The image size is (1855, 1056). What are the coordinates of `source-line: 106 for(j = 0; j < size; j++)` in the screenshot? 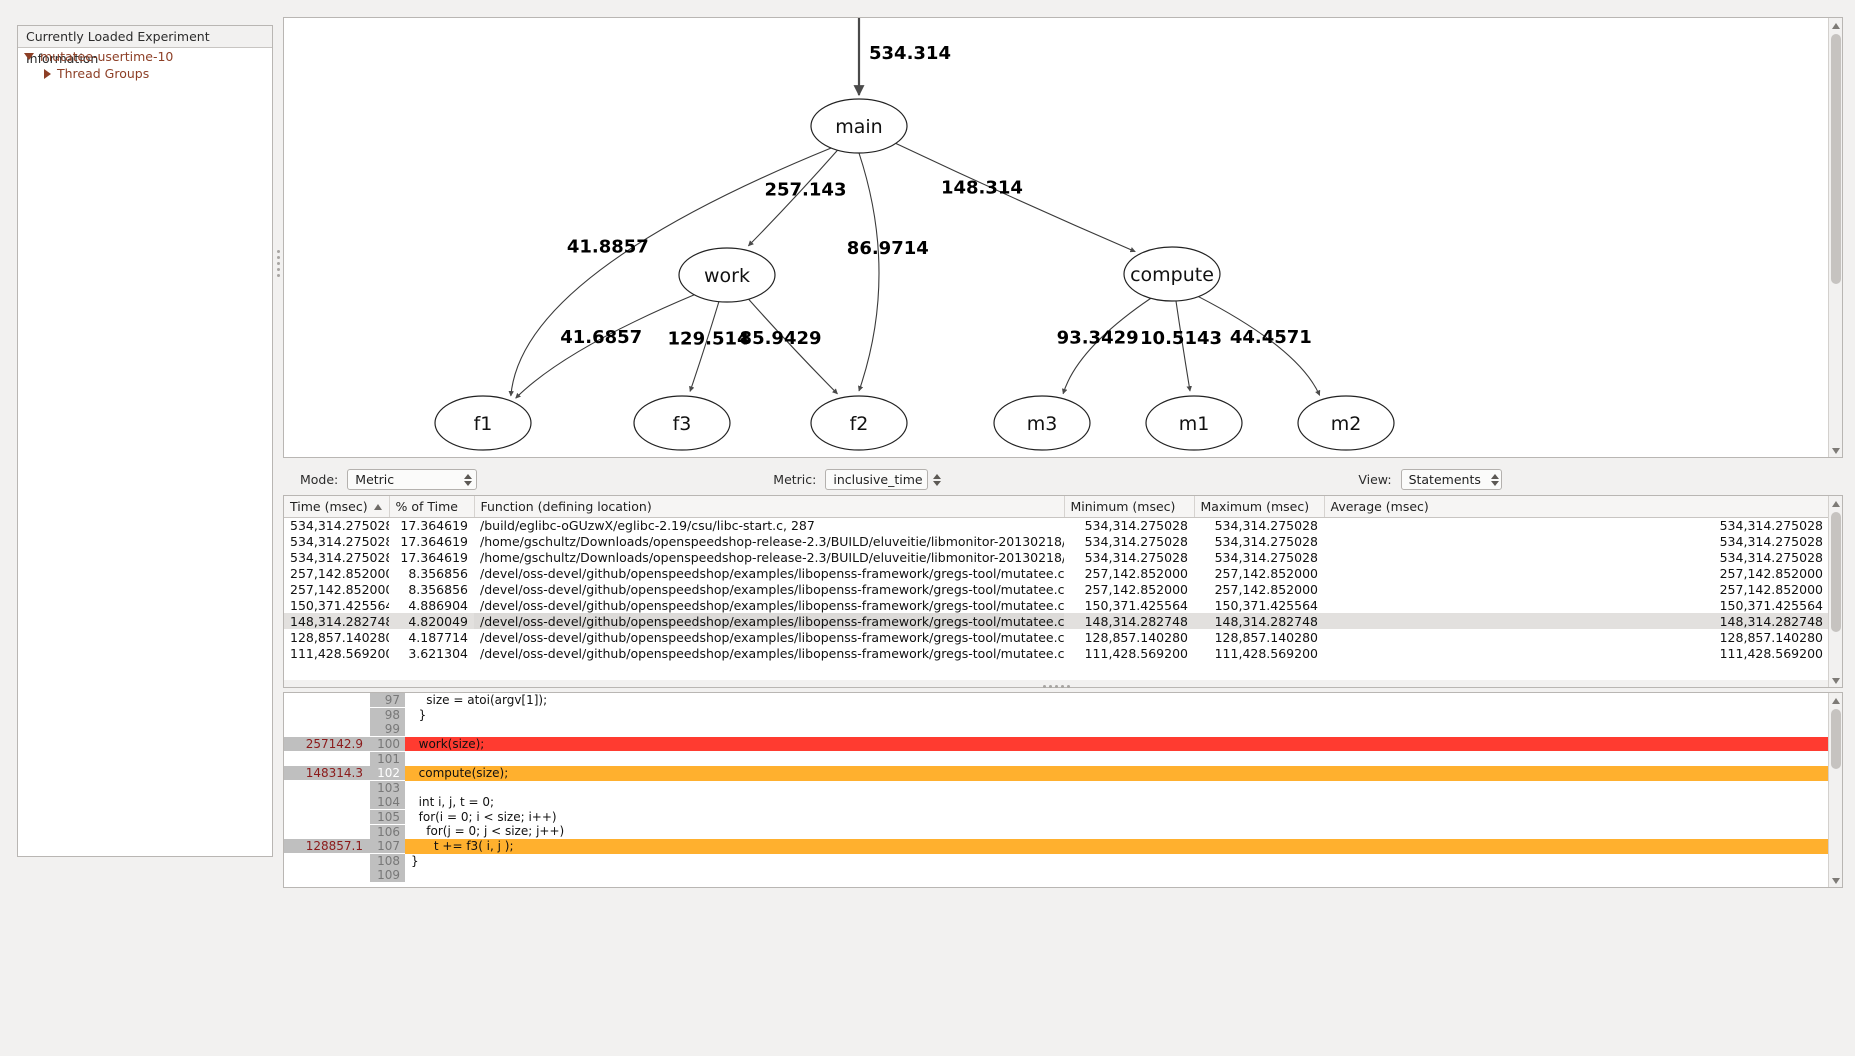 It's located at (1063, 831).